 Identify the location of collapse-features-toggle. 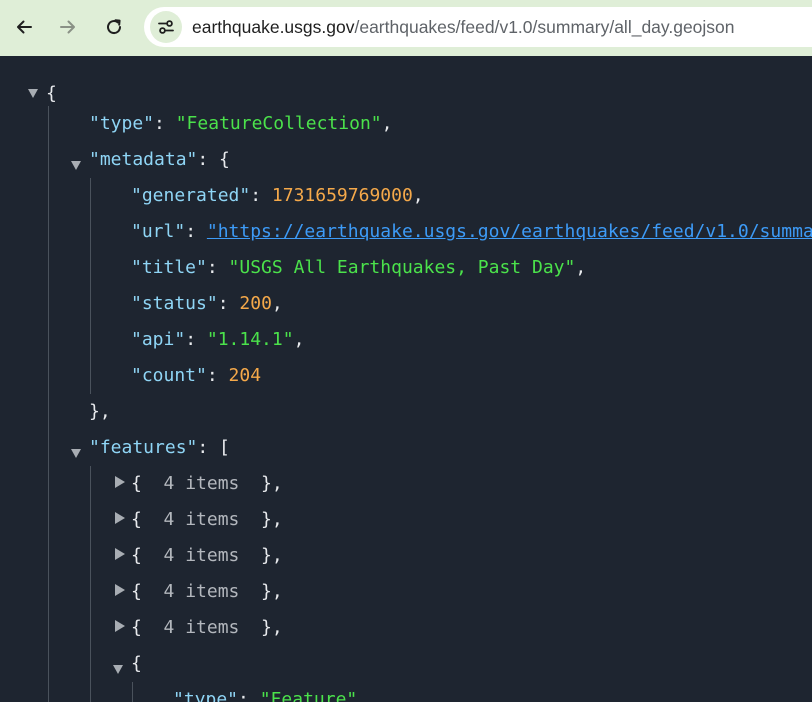
(76, 453).